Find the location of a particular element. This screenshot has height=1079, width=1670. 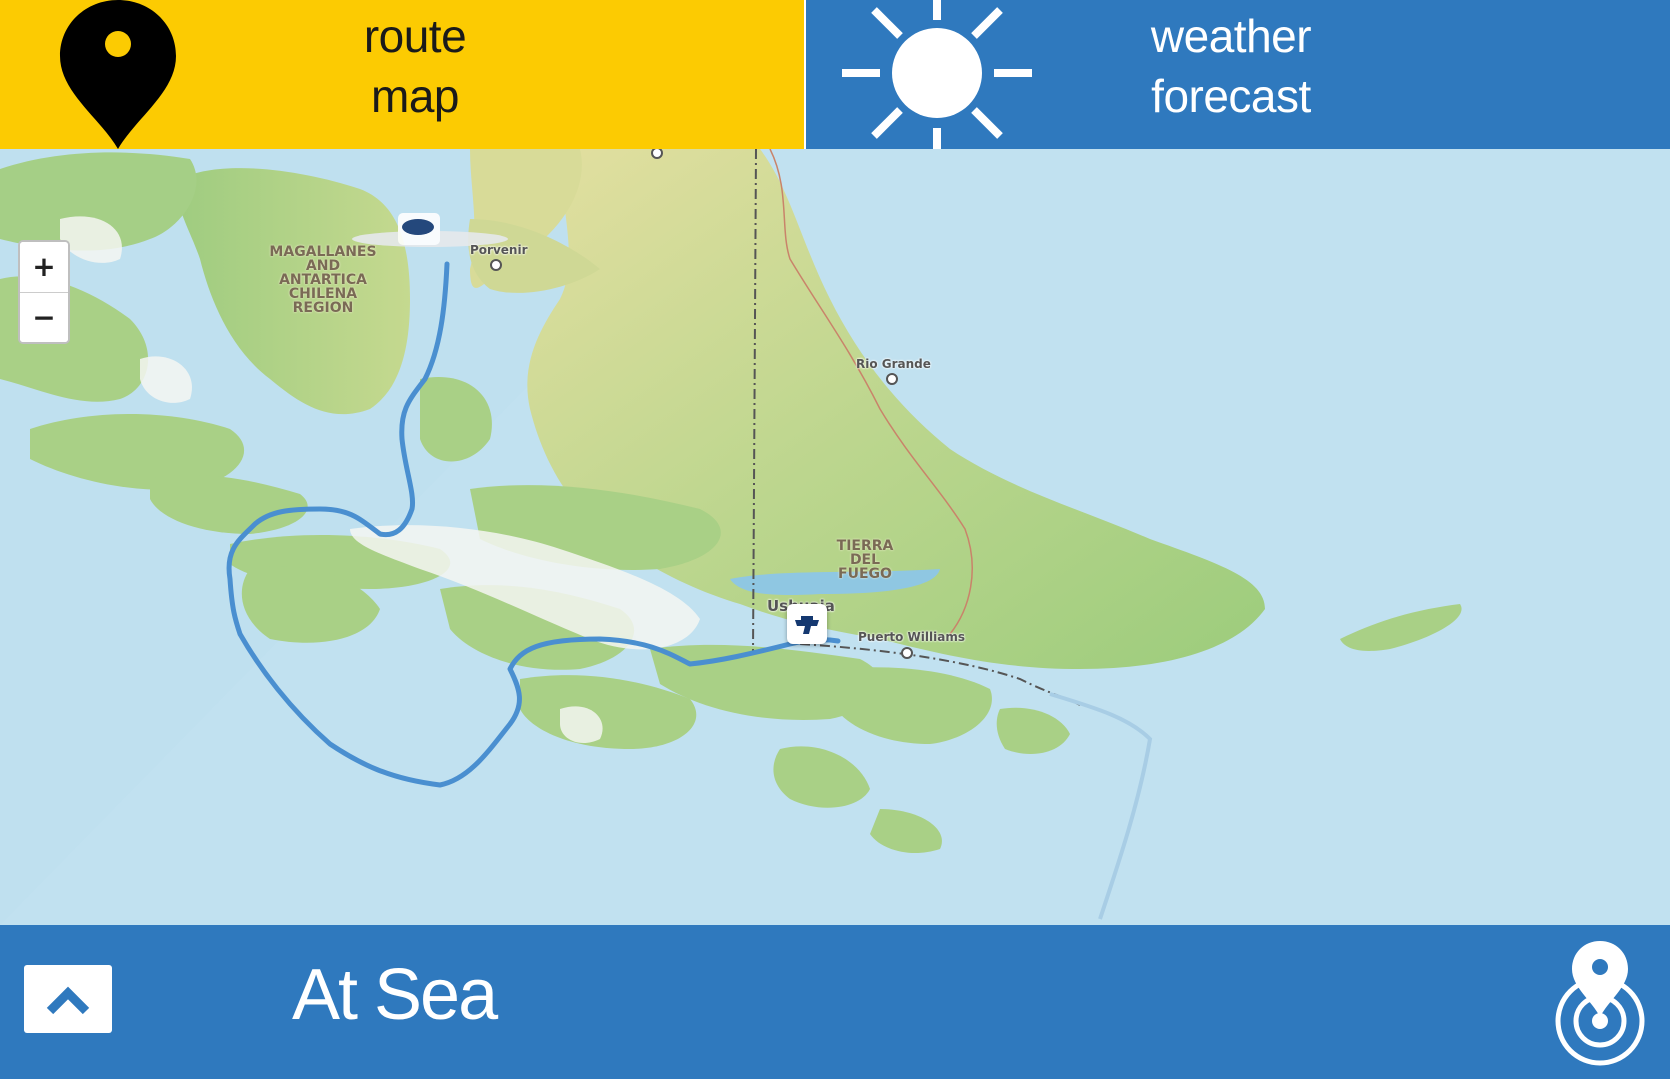

zoom-in-button: + is located at coordinates (44, 267).